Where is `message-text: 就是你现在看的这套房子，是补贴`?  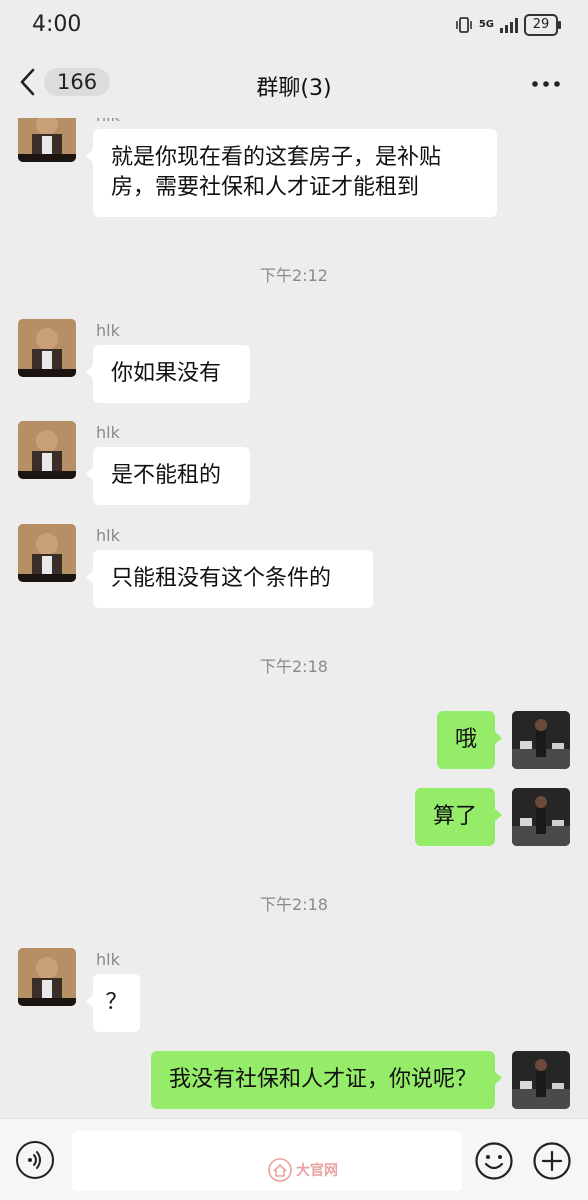 message-text: 就是你现在看的这套房子，是补贴 is located at coordinates (276, 157).